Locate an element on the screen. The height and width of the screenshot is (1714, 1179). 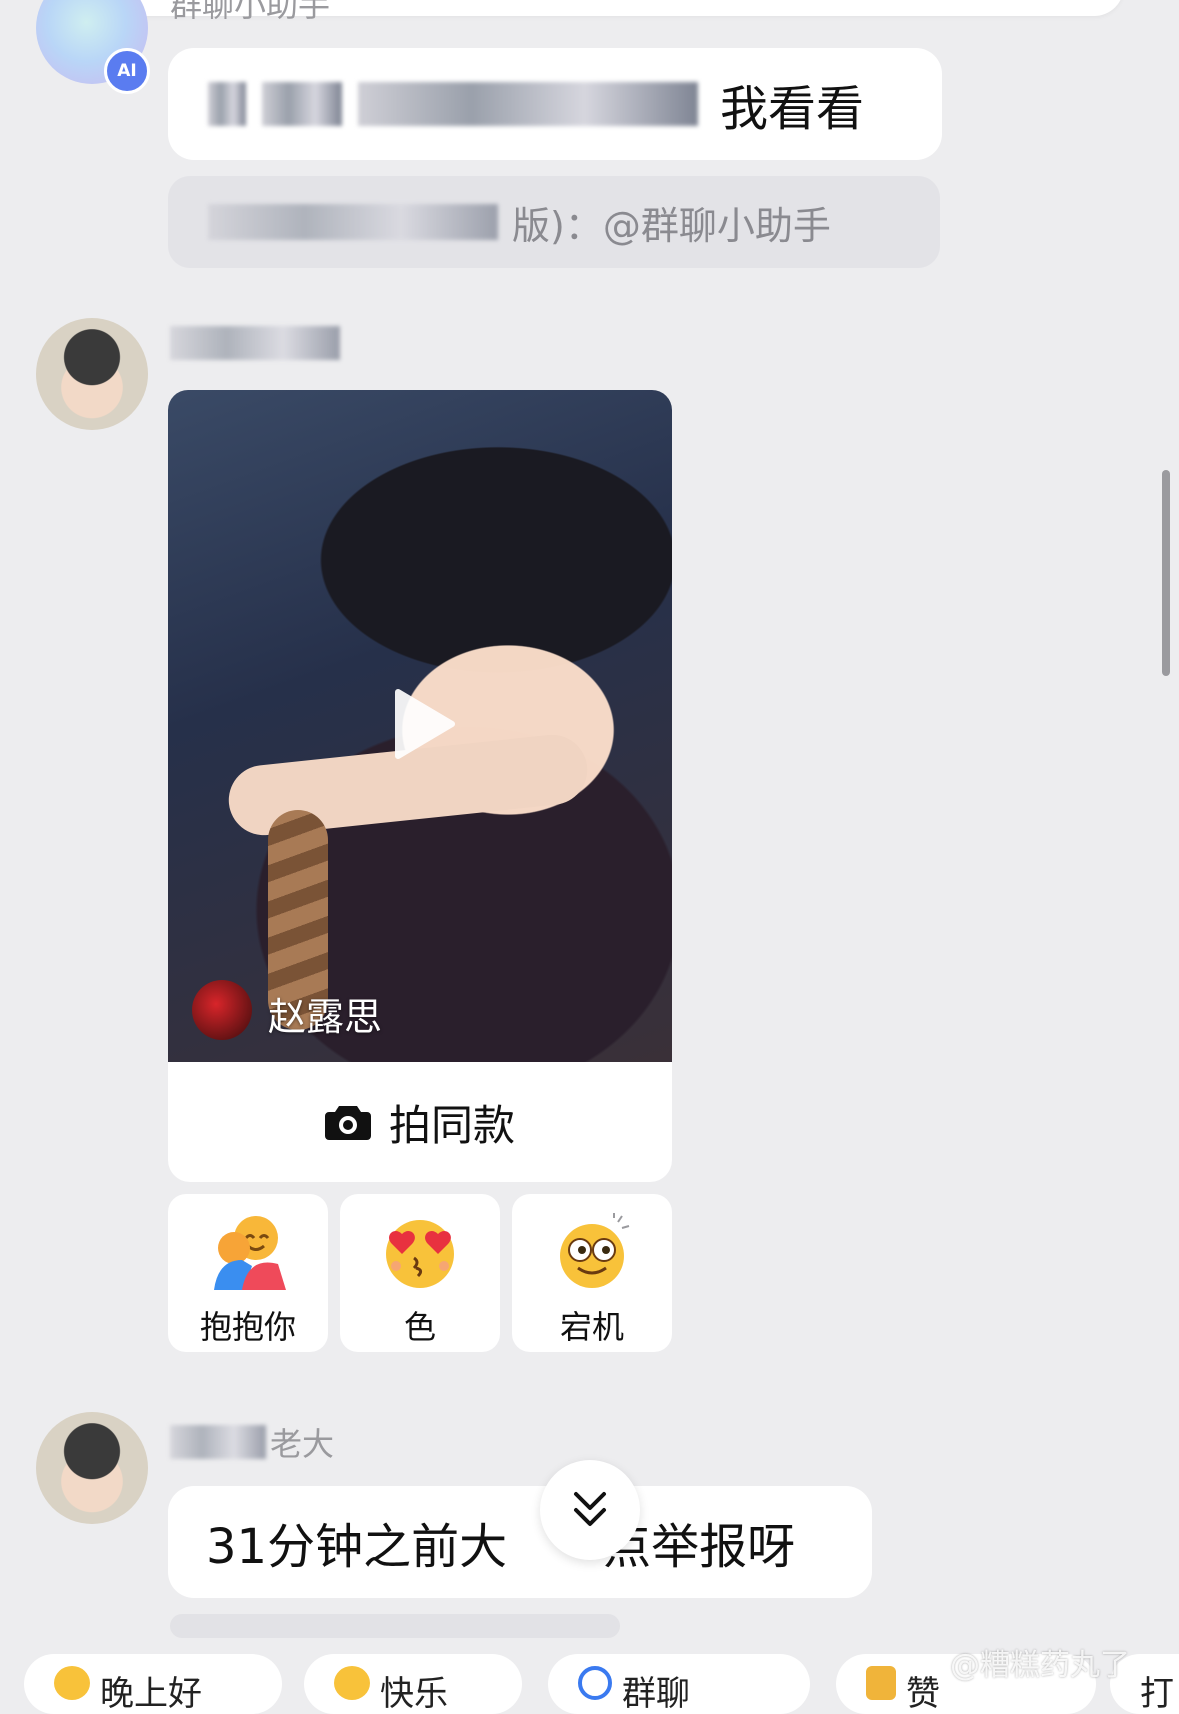
chip-label: 打 is located at coordinates (1157, 1694).